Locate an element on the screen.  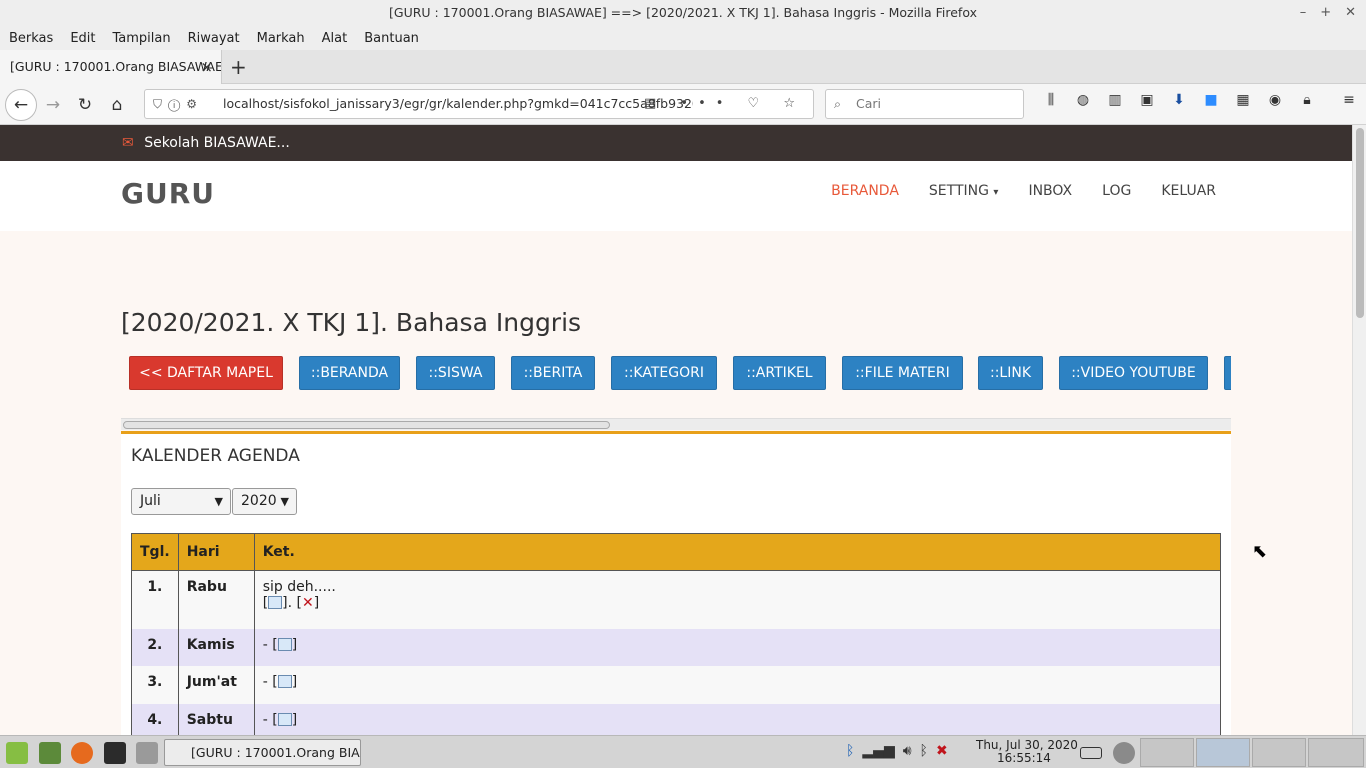
battery-icon is located at coordinates (1091, 753).